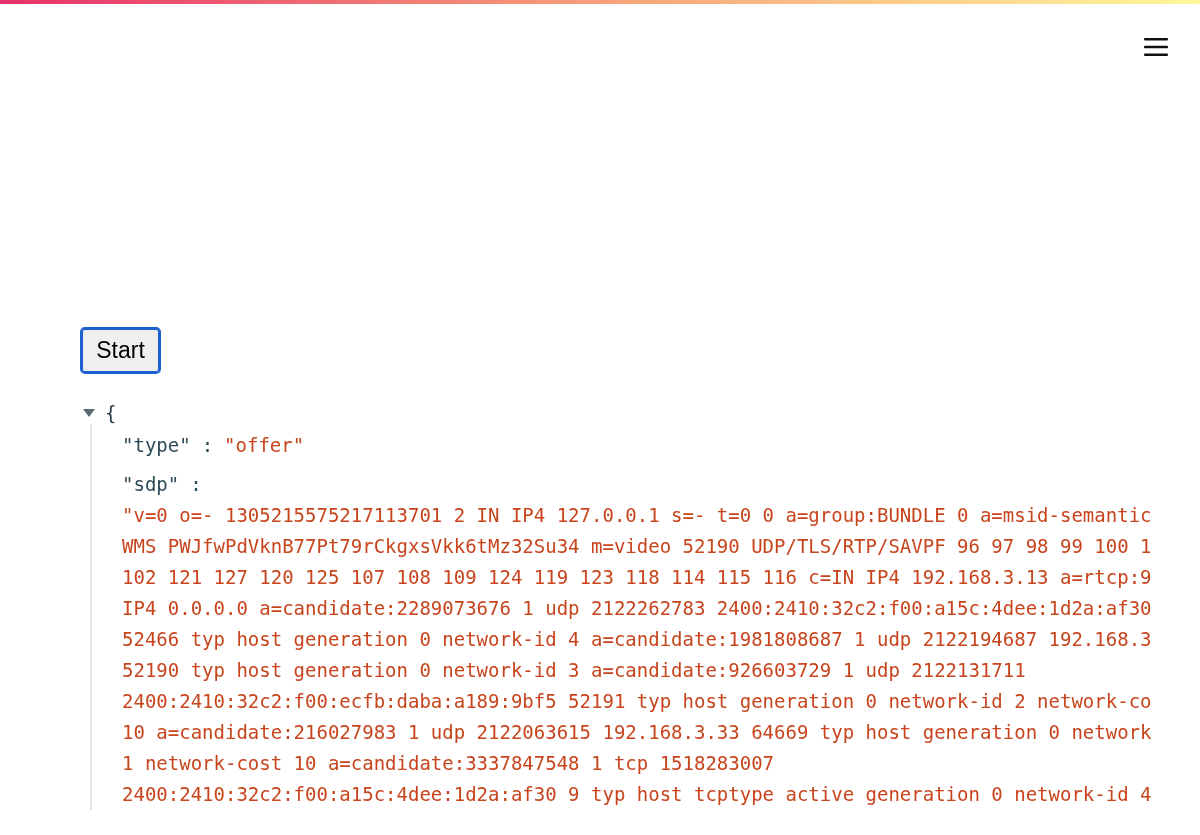 The image size is (1200, 835). What do you see at coordinates (111, 413) in the screenshot?
I see `open-brace: {` at bounding box center [111, 413].